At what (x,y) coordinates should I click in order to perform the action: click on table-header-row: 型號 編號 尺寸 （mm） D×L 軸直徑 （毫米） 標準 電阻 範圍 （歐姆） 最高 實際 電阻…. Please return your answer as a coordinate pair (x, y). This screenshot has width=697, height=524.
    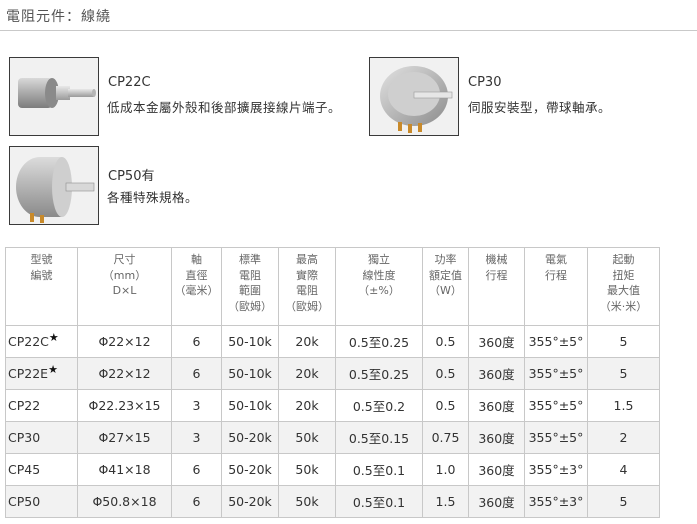
    Looking at the image, I should click on (332, 286).